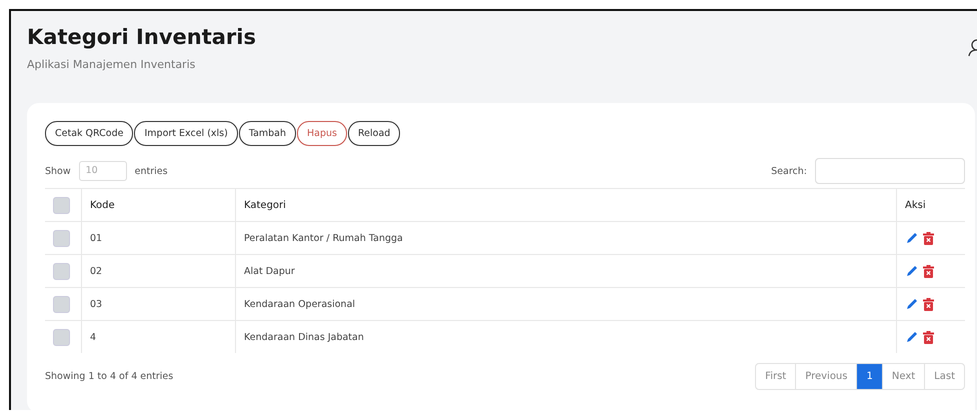 This screenshot has width=977, height=412. What do you see at coordinates (159, 238) in the screenshot?
I see `table-cell: 01` at bounding box center [159, 238].